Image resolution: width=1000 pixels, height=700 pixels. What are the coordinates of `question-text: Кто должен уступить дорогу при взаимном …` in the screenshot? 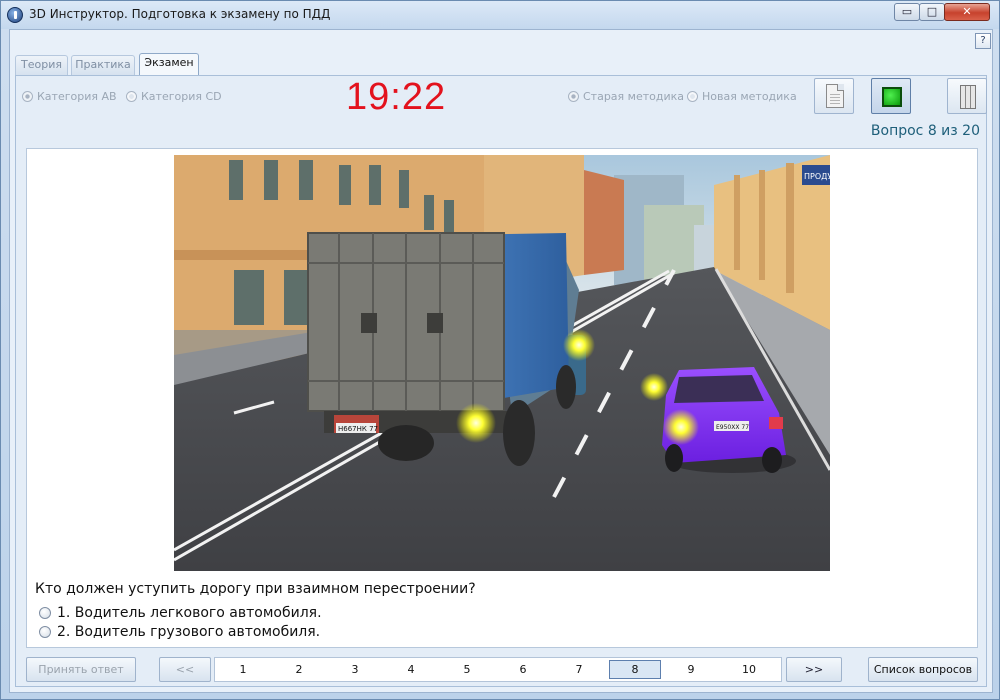 It's located at (255, 589).